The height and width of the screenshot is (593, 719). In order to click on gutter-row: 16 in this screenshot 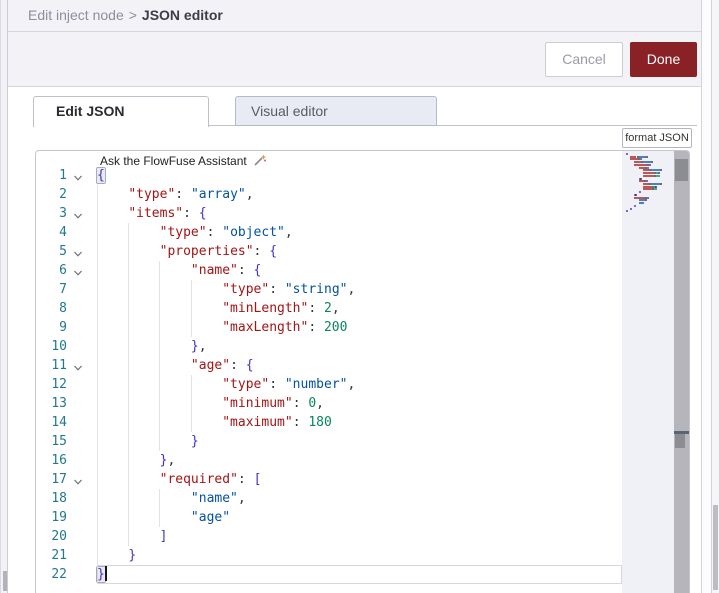, I will do `click(66, 460)`.